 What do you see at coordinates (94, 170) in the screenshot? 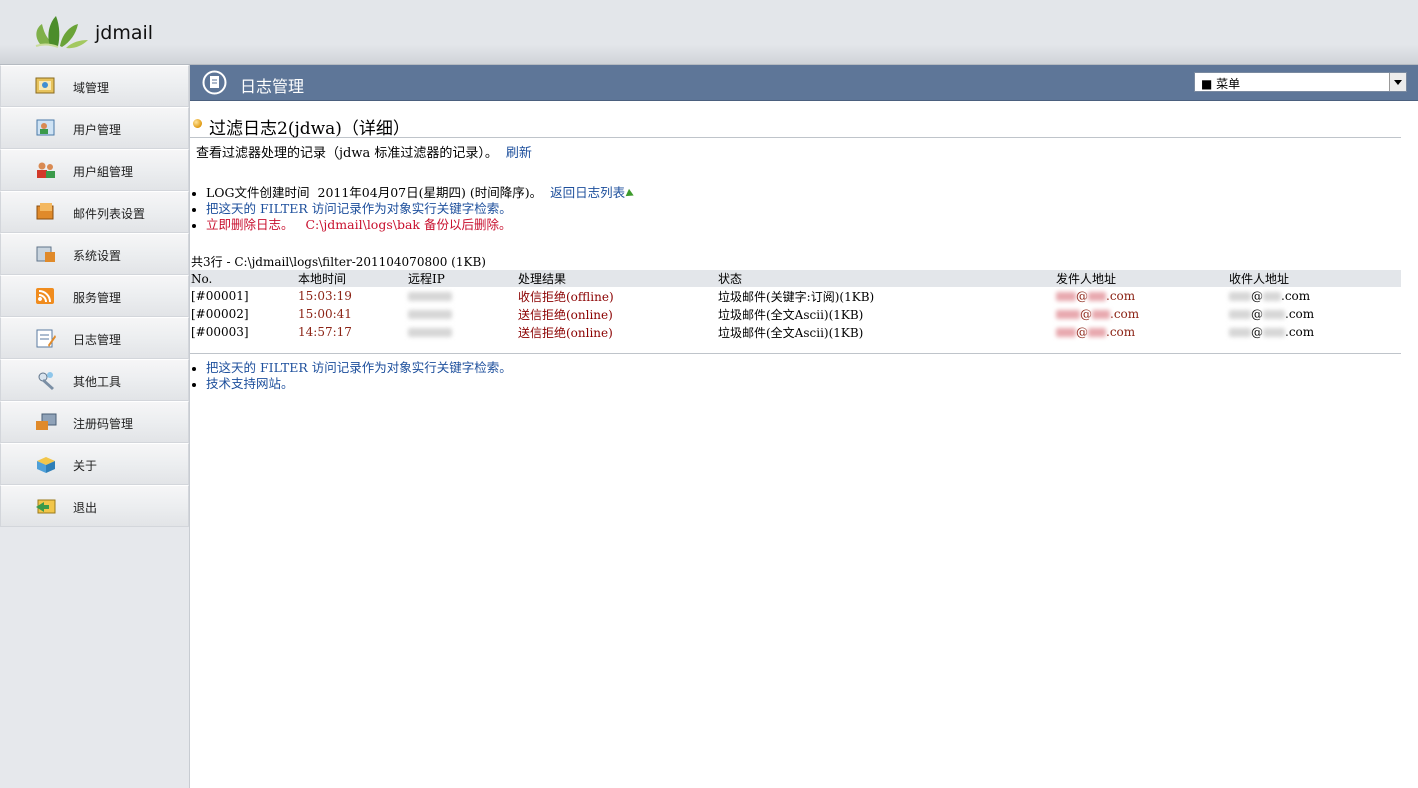
I see `sidebar-item-user-groups: 用户組管理` at bounding box center [94, 170].